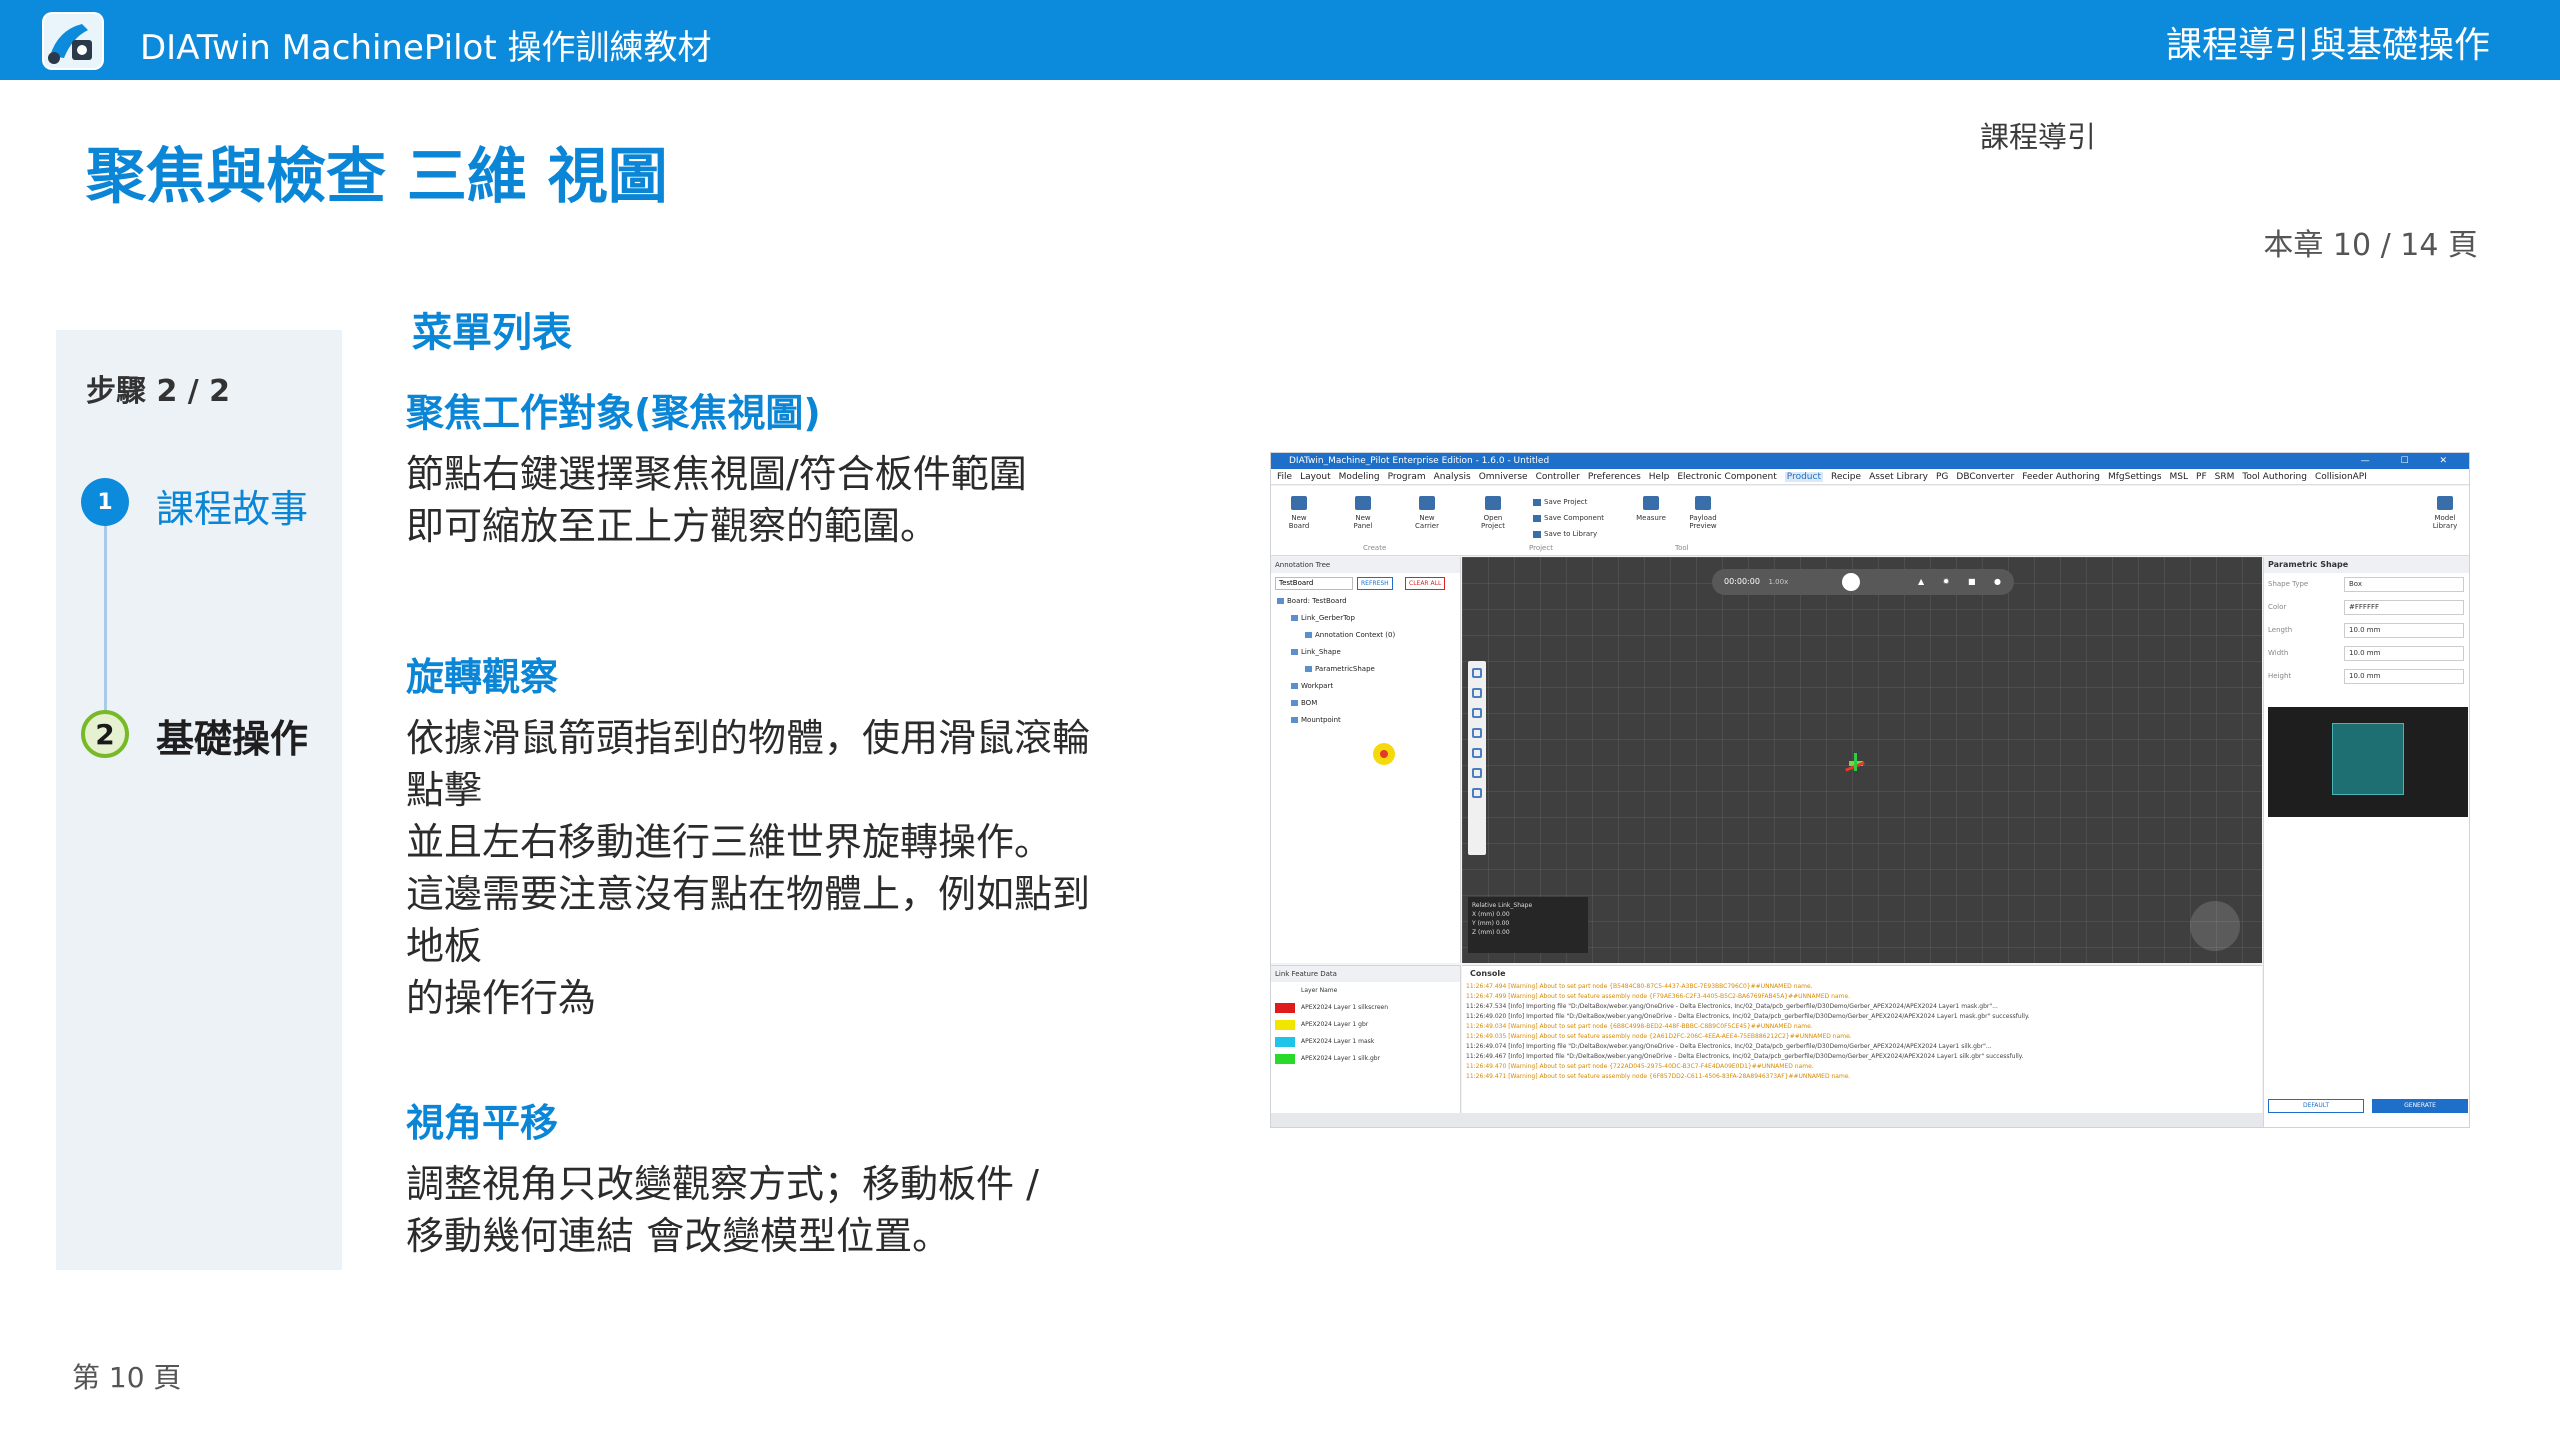 The image size is (2560, 1440). What do you see at coordinates (2404, 676) in the screenshot?
I see `sw-height-field: 10.0 mm` at bounding box center [2404, 676].